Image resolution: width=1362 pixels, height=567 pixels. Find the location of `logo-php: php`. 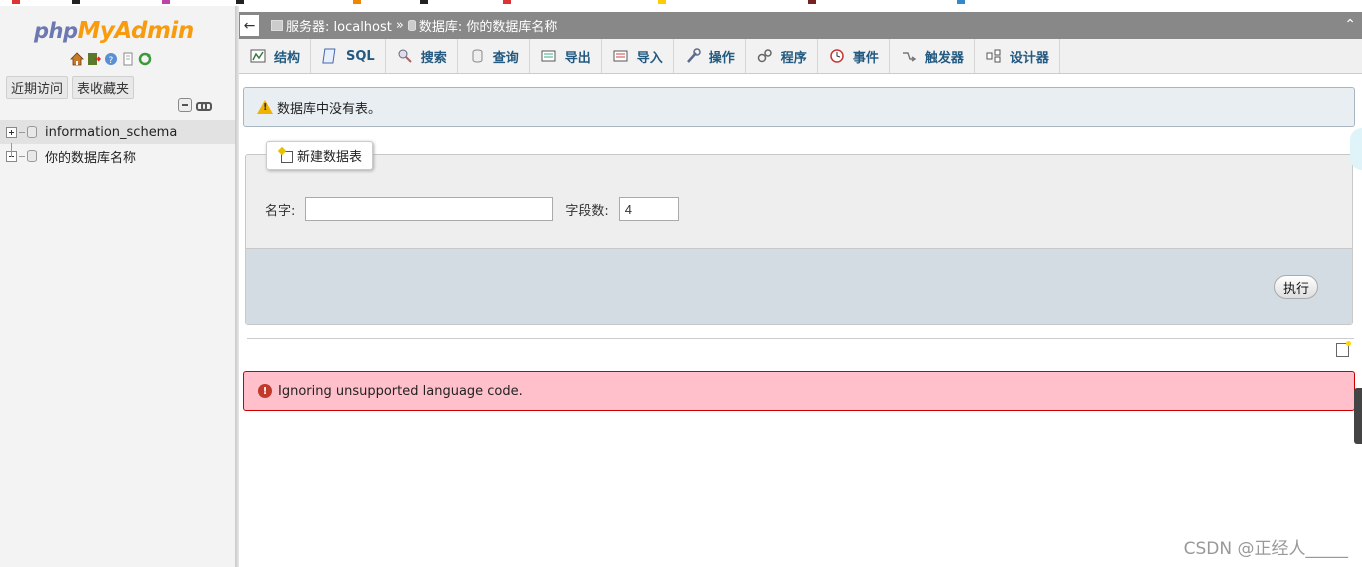

logo-php: php is located at coordinates (56, 31).